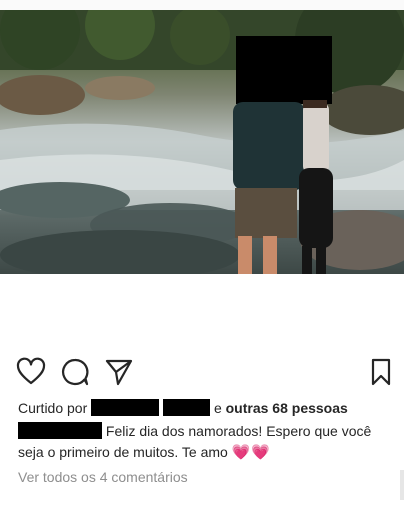 Image resolution: width=404 pixels, height=507 pixels. I want to click on scroll-indicator, so click(402, 485).